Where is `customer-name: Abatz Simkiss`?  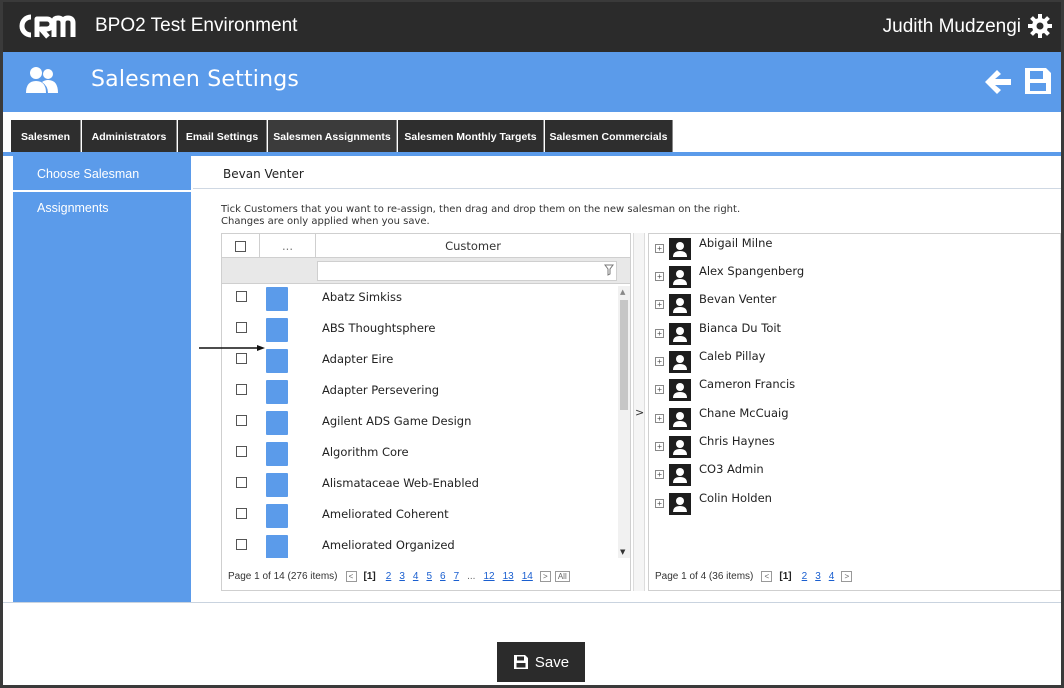
customer-name: Abatz Simkiss is located at coordinates (362, 297).